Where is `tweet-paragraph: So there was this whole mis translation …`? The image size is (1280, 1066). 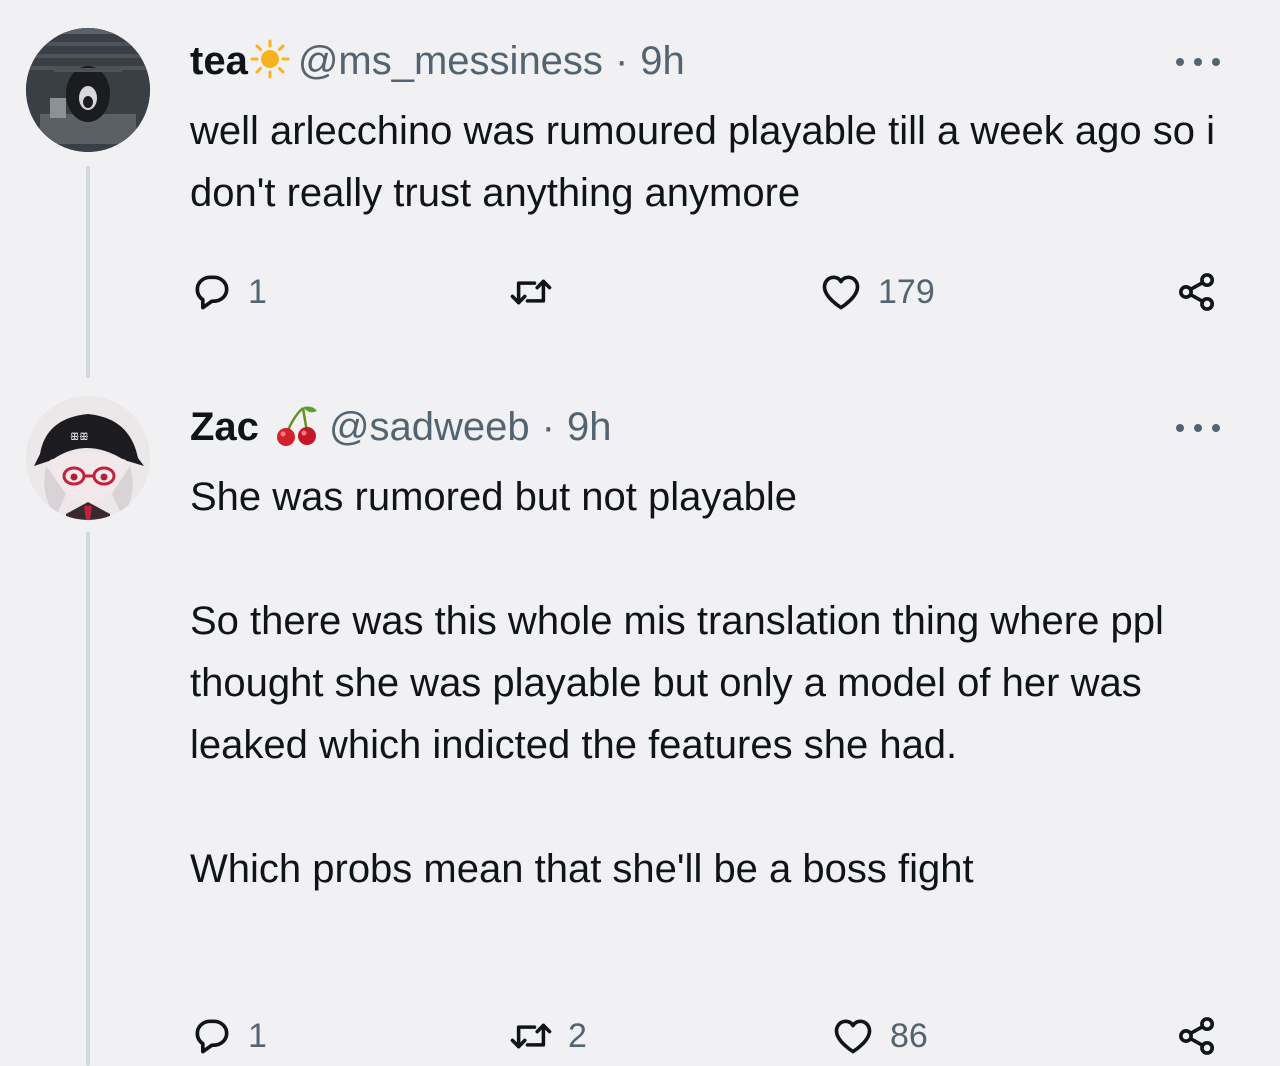
tweet-paragraph: So there was this whole mis translation … is located at coordinates (677, 683).